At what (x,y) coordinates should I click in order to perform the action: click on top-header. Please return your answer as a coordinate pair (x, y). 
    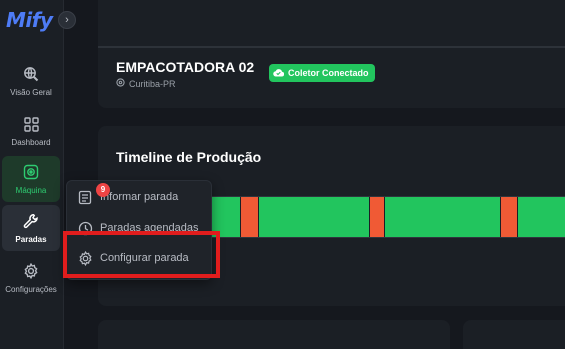
    Looking at the image, I should click on (331, 24).